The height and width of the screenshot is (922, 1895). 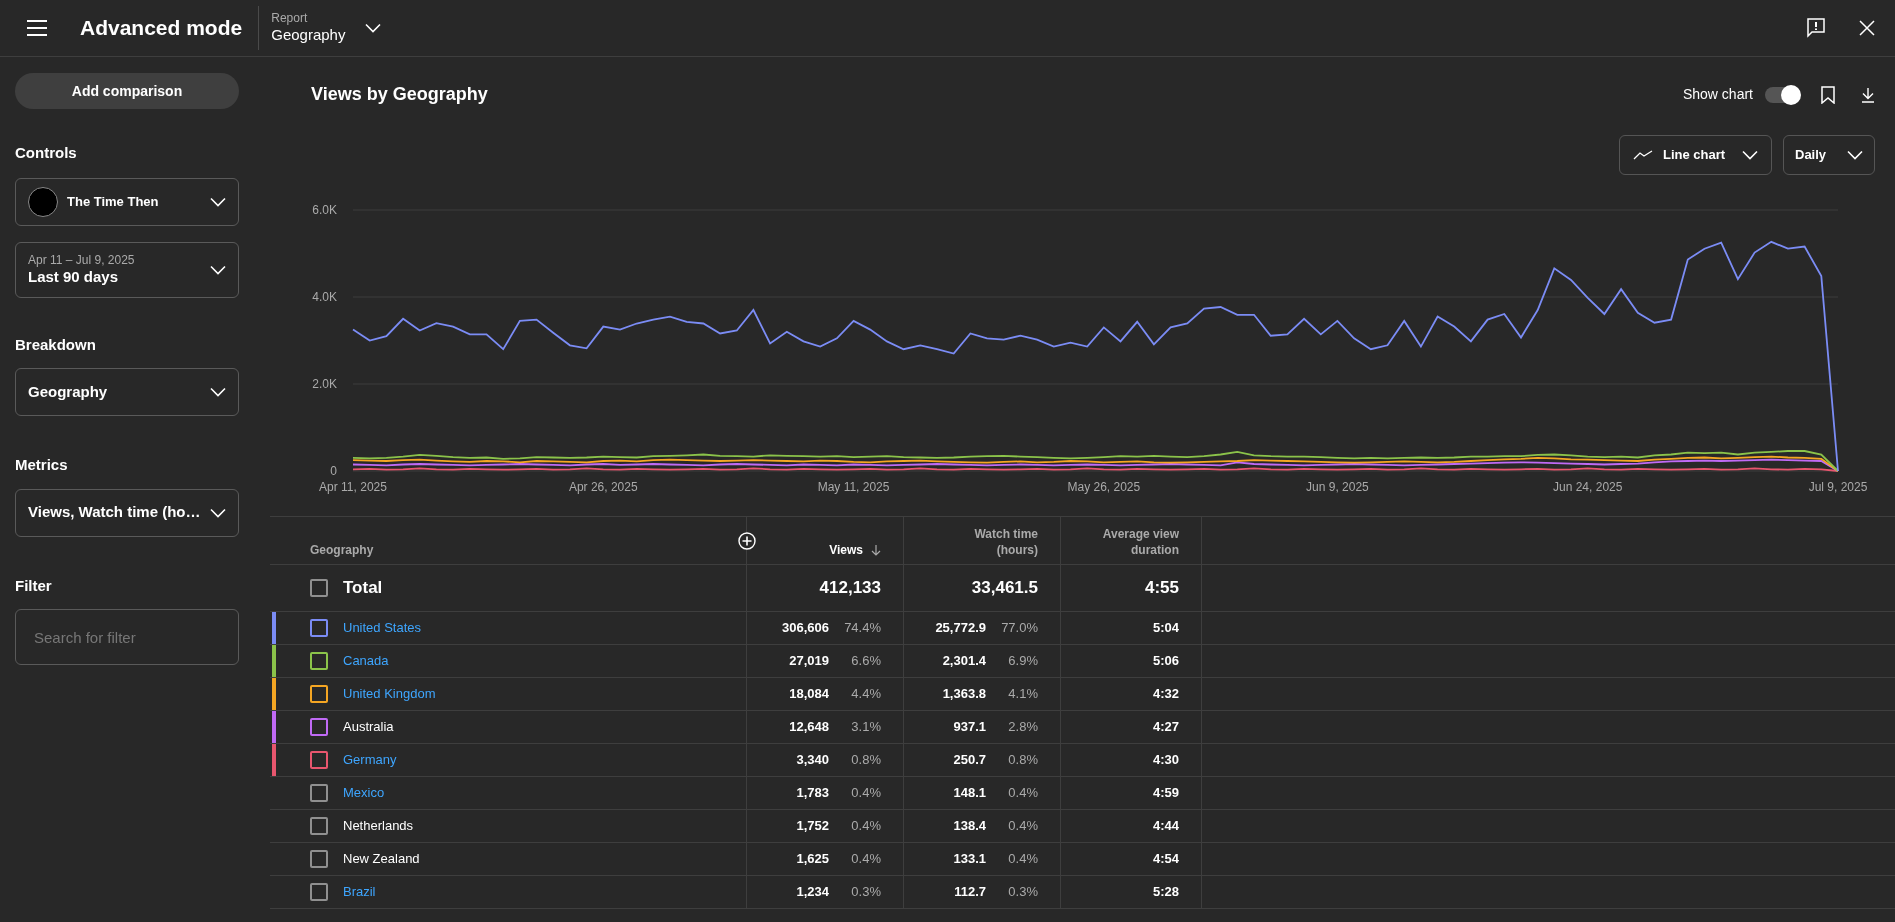 What do you see at coordinates (1004, 588) in the screenshot?
I see `table-cell-text: 33,461.5` at bounding box center [1004, 588].